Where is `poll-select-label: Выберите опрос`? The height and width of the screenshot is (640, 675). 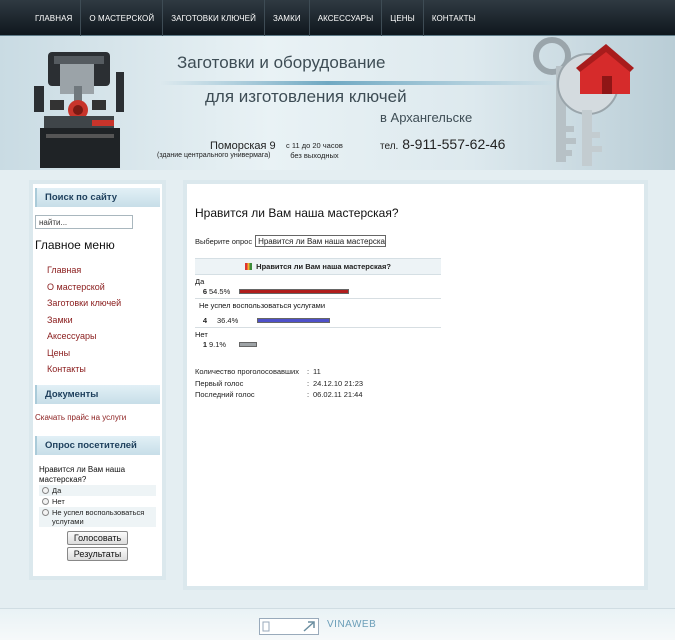
poll-select-label: Выберите опрос is located at coordinates (224, 241).